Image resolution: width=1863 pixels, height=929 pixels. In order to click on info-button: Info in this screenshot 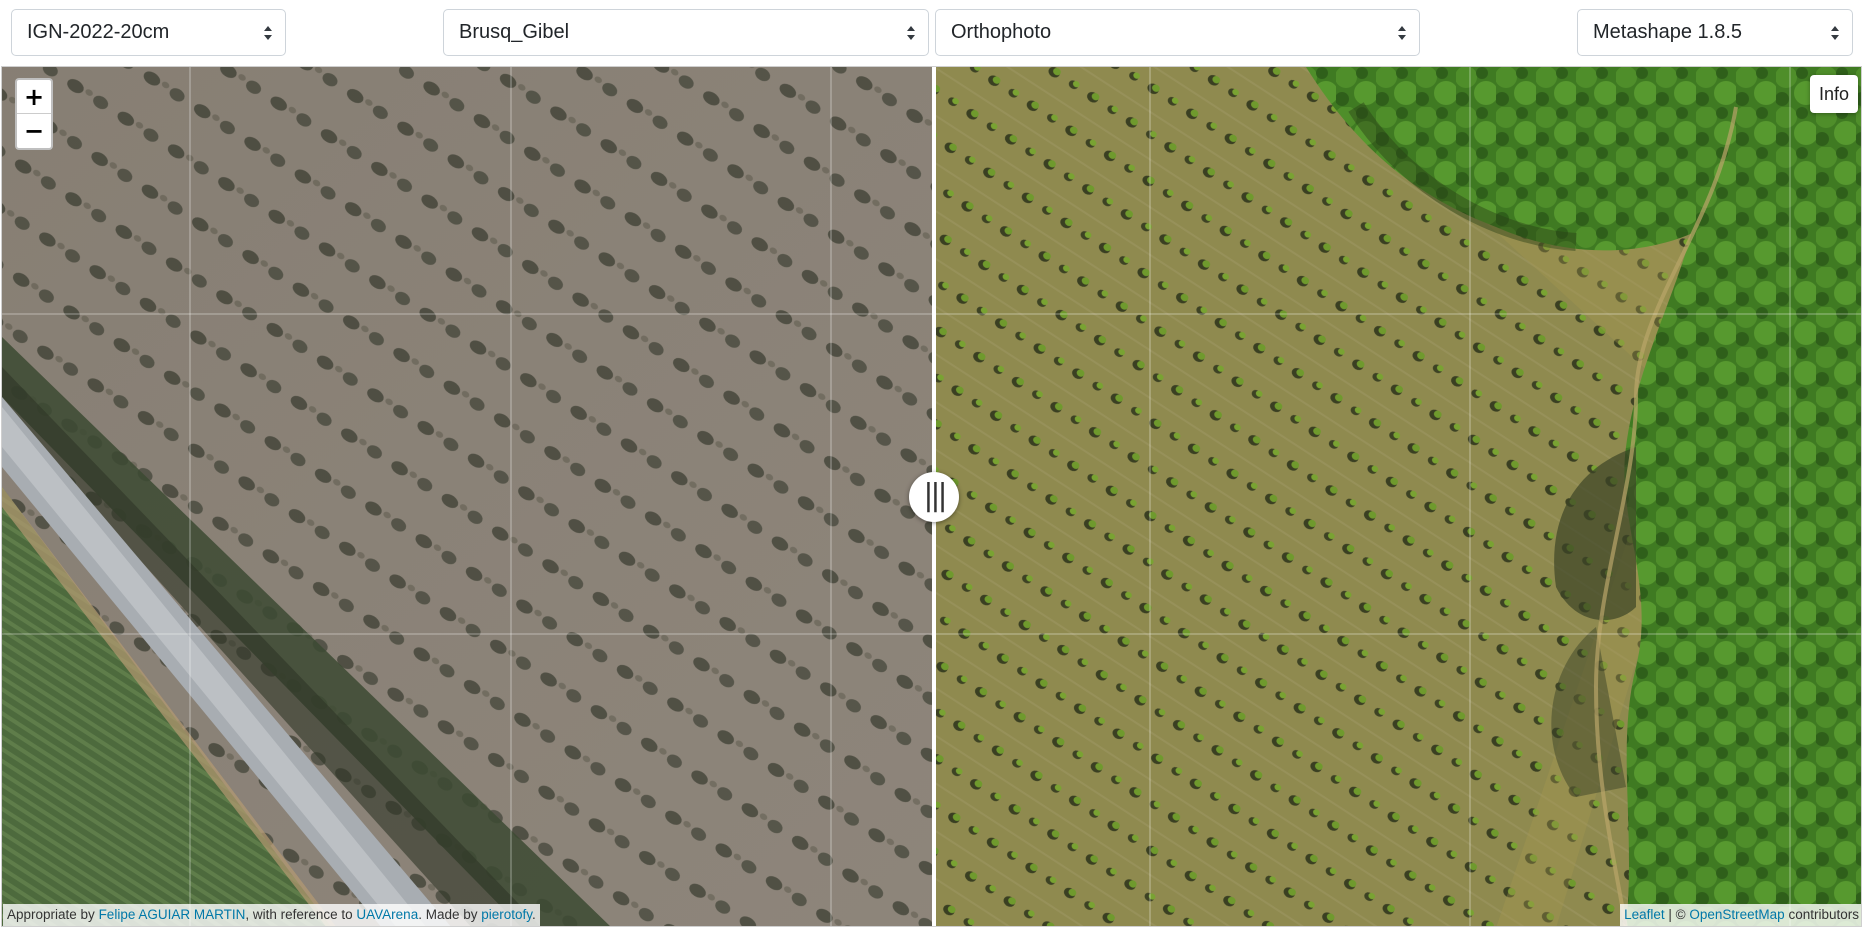, I will do `click(1833, 94)`.